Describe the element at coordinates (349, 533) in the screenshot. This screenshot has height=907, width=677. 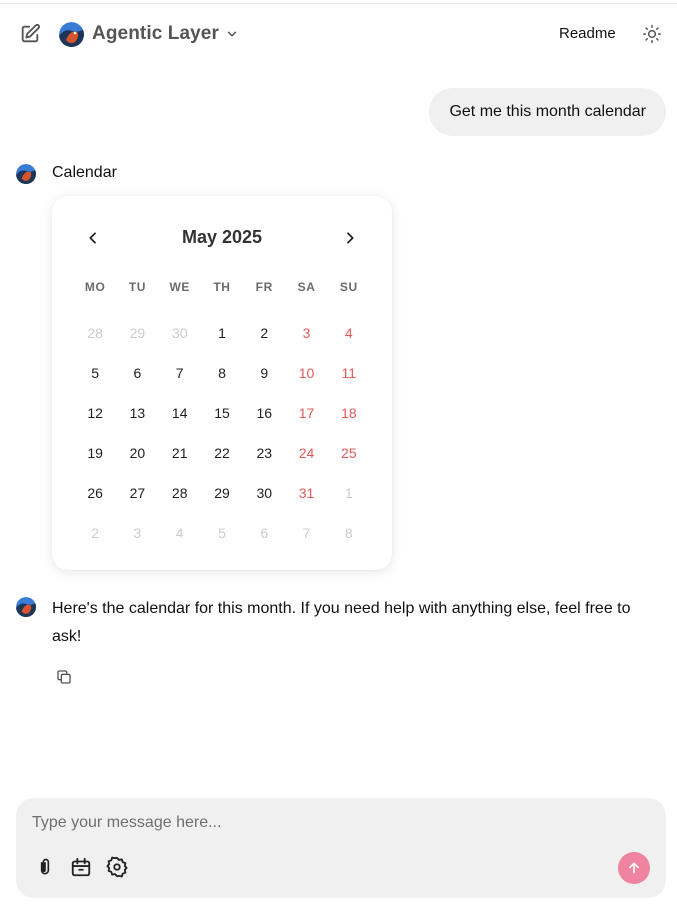
I see `calendar-day-outside-month: 8` at that location.